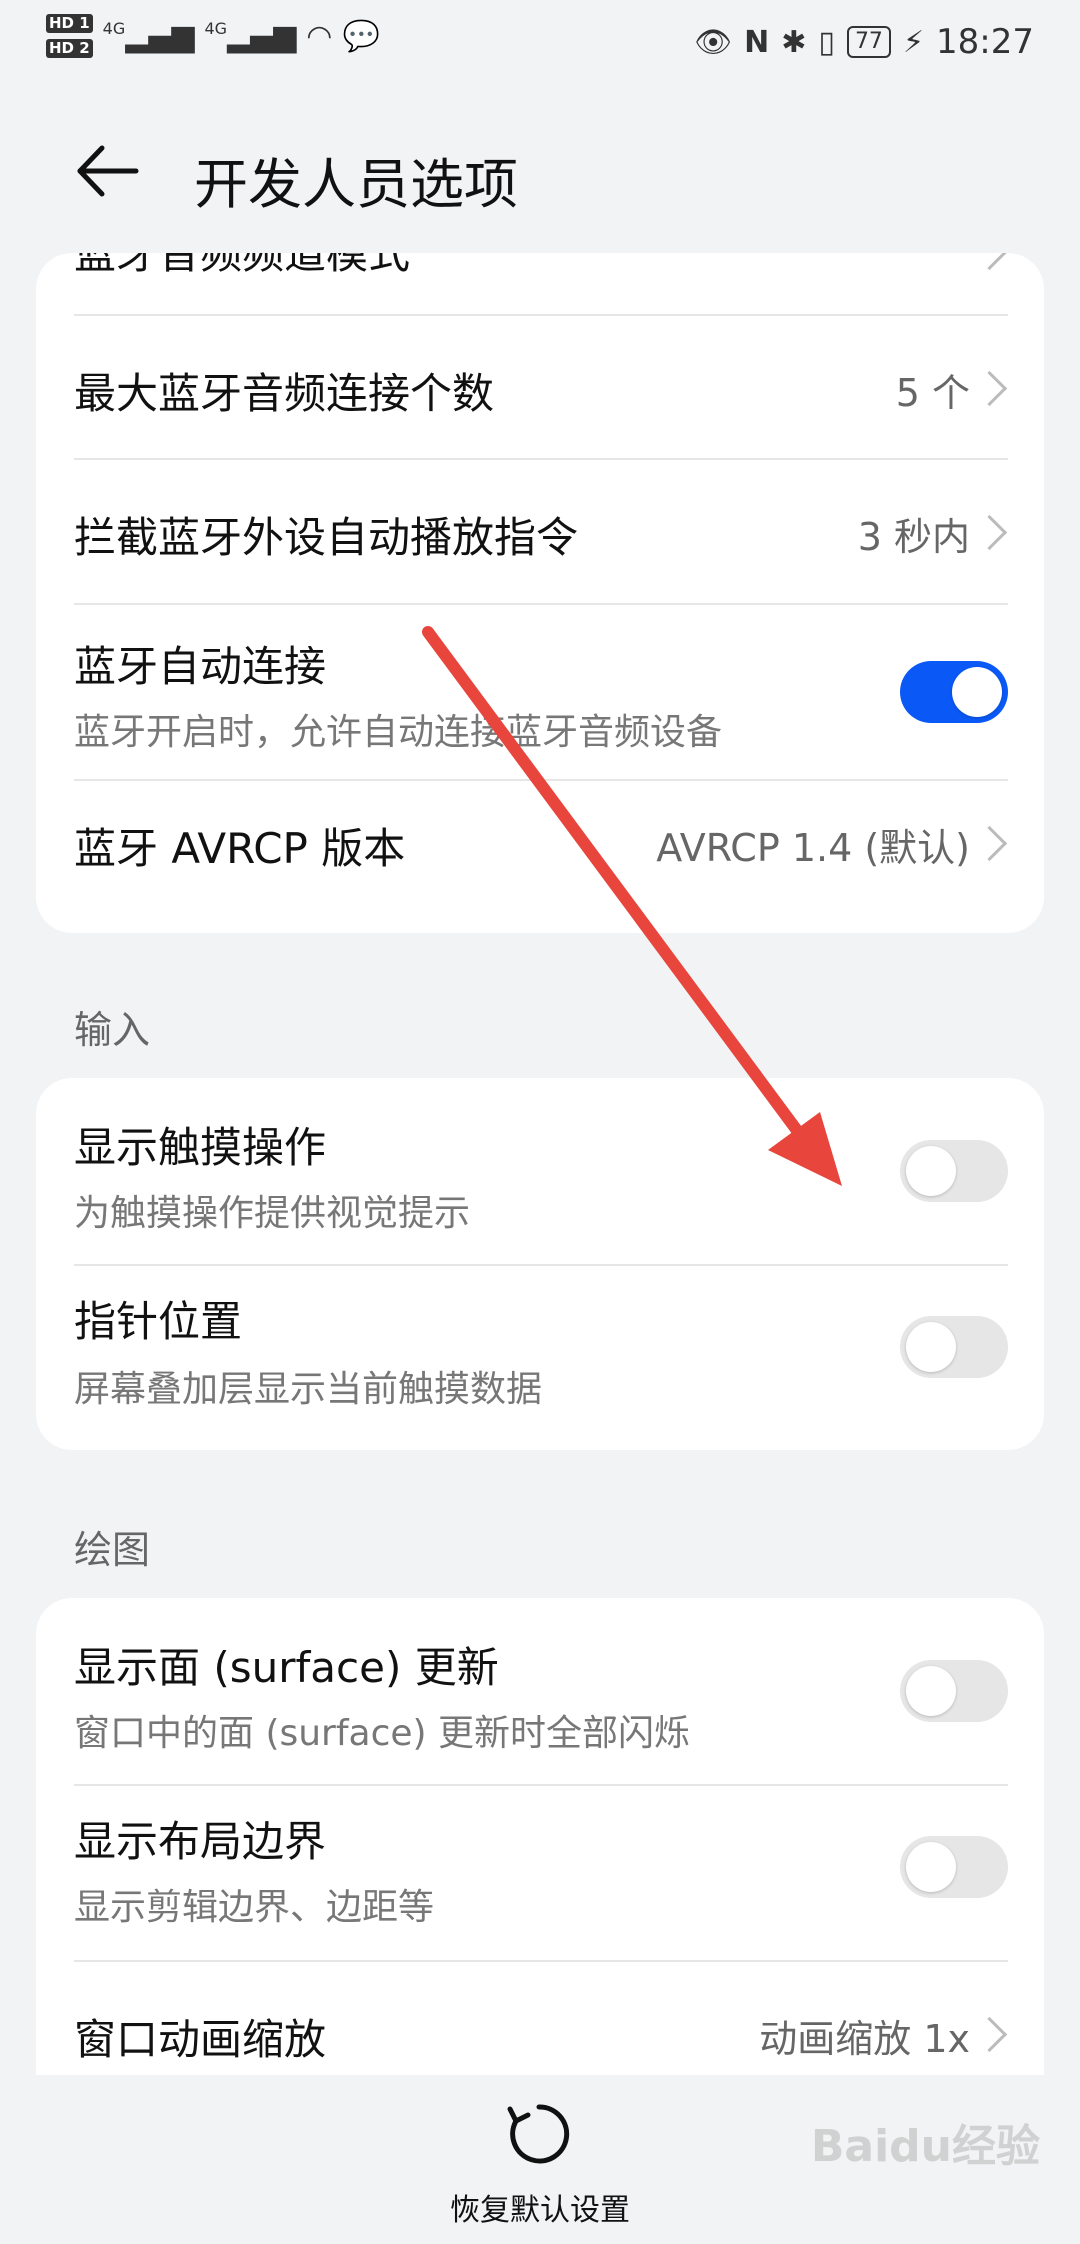  I want to click on sim-indicators: HD 1 HD 2, so click(69, 36).